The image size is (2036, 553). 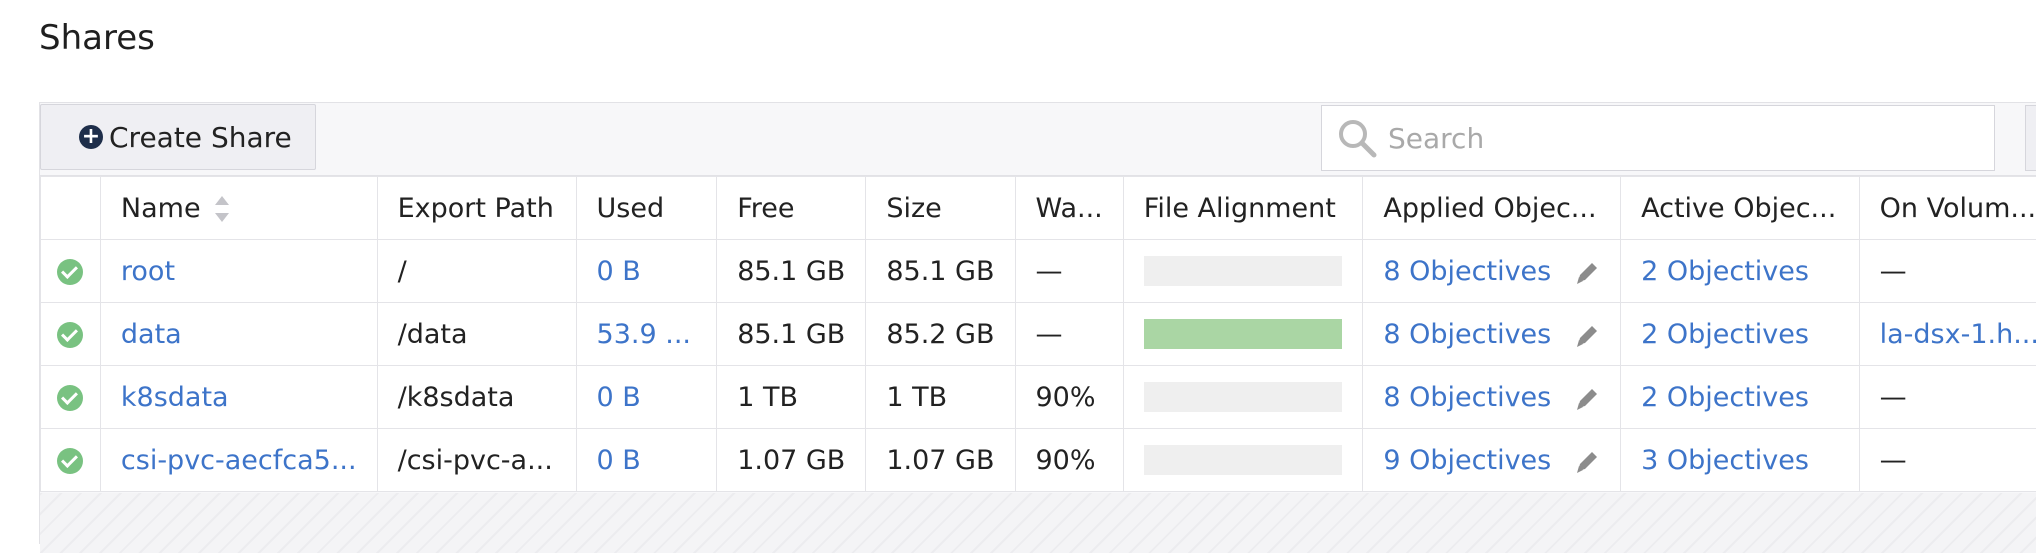 I want to click on search-box, so click(x=1658, y=138).